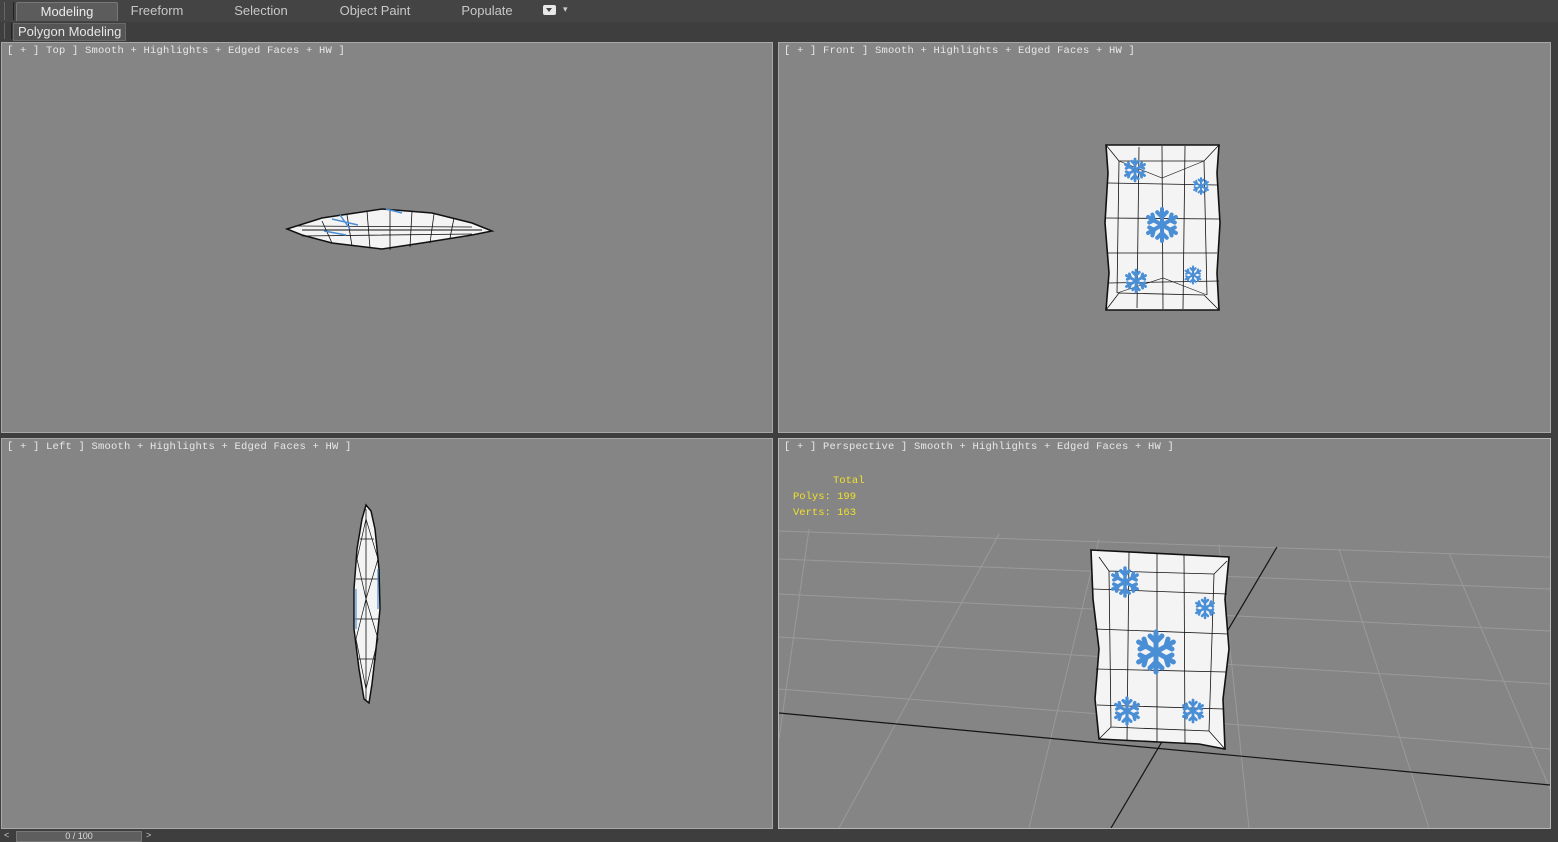  I want to click on tab-object-paint: Object Paint, so click(375, 11).